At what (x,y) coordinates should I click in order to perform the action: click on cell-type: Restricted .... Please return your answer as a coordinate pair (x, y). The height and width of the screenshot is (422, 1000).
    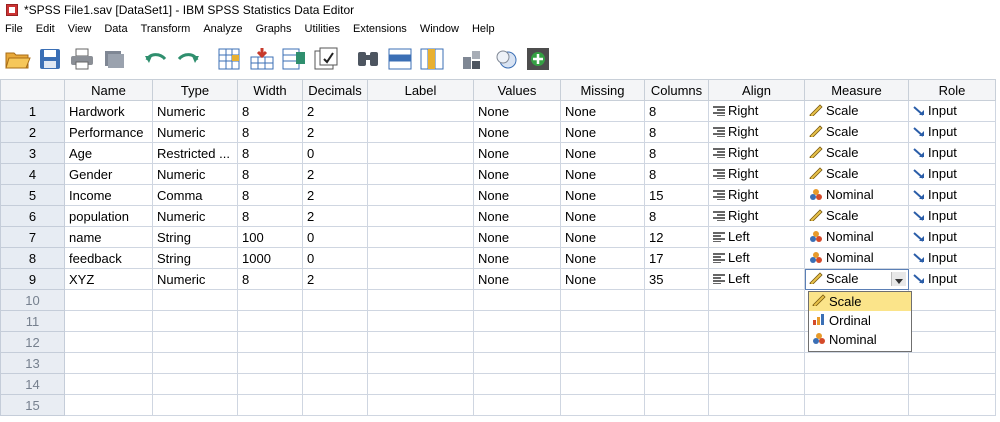
    Looking at the image, I should click on (195, 153).